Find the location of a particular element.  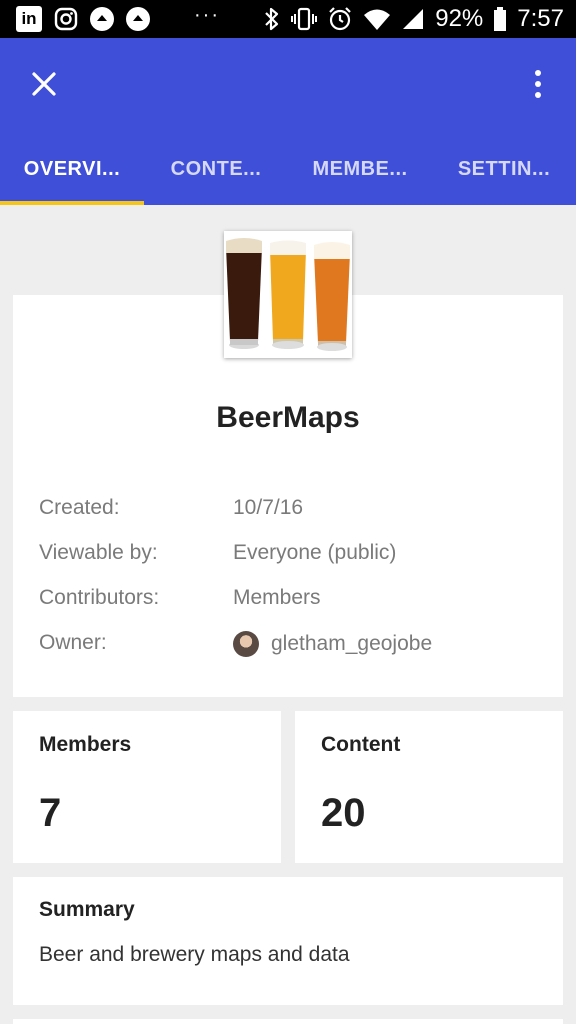

clock: 7:57 is located at coordinates (540, 18).